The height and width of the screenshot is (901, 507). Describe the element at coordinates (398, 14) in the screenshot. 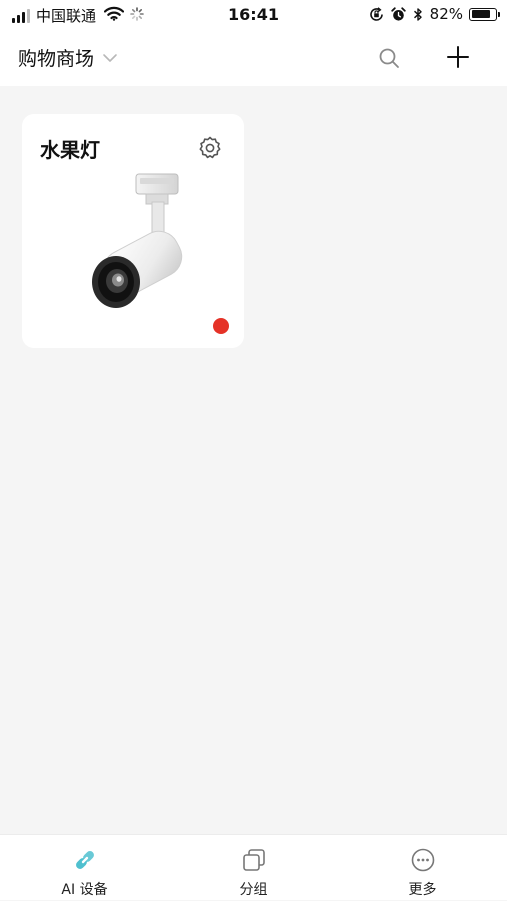

I see `alarm-icon` at that location.